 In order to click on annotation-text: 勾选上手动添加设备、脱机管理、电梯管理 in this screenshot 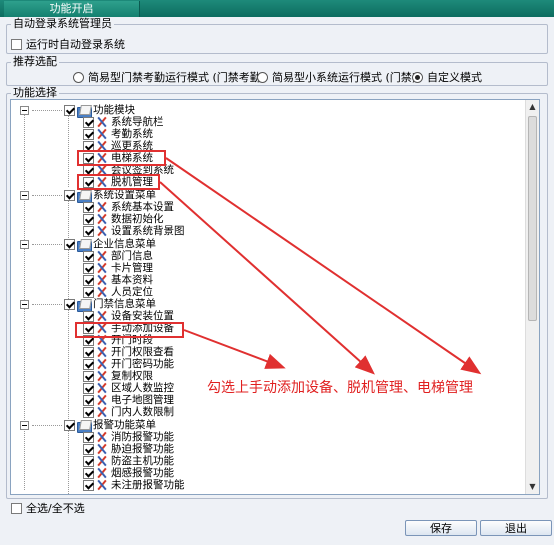, I will do `click(340, 388)`.